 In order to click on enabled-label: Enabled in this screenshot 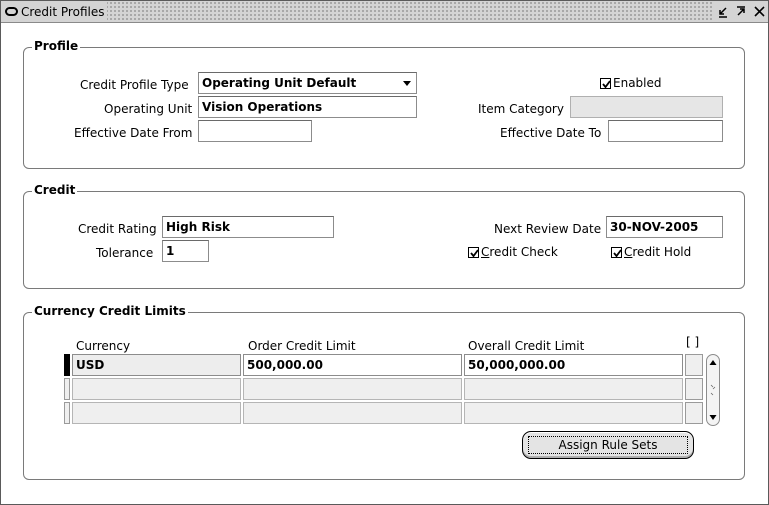, I will do `click(637, 83)`.